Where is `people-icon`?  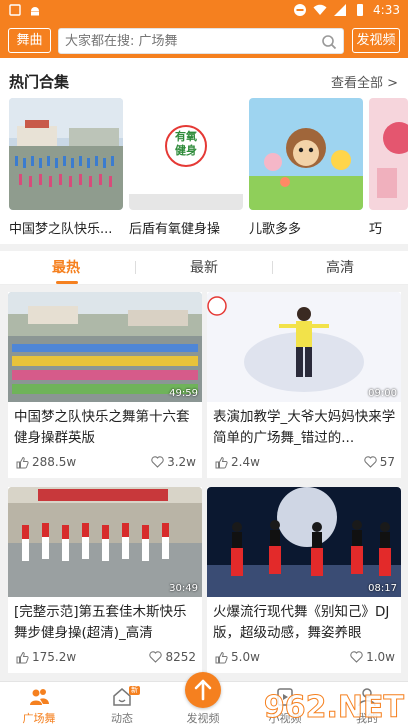
people-icon is located at coordinates (39, 697).